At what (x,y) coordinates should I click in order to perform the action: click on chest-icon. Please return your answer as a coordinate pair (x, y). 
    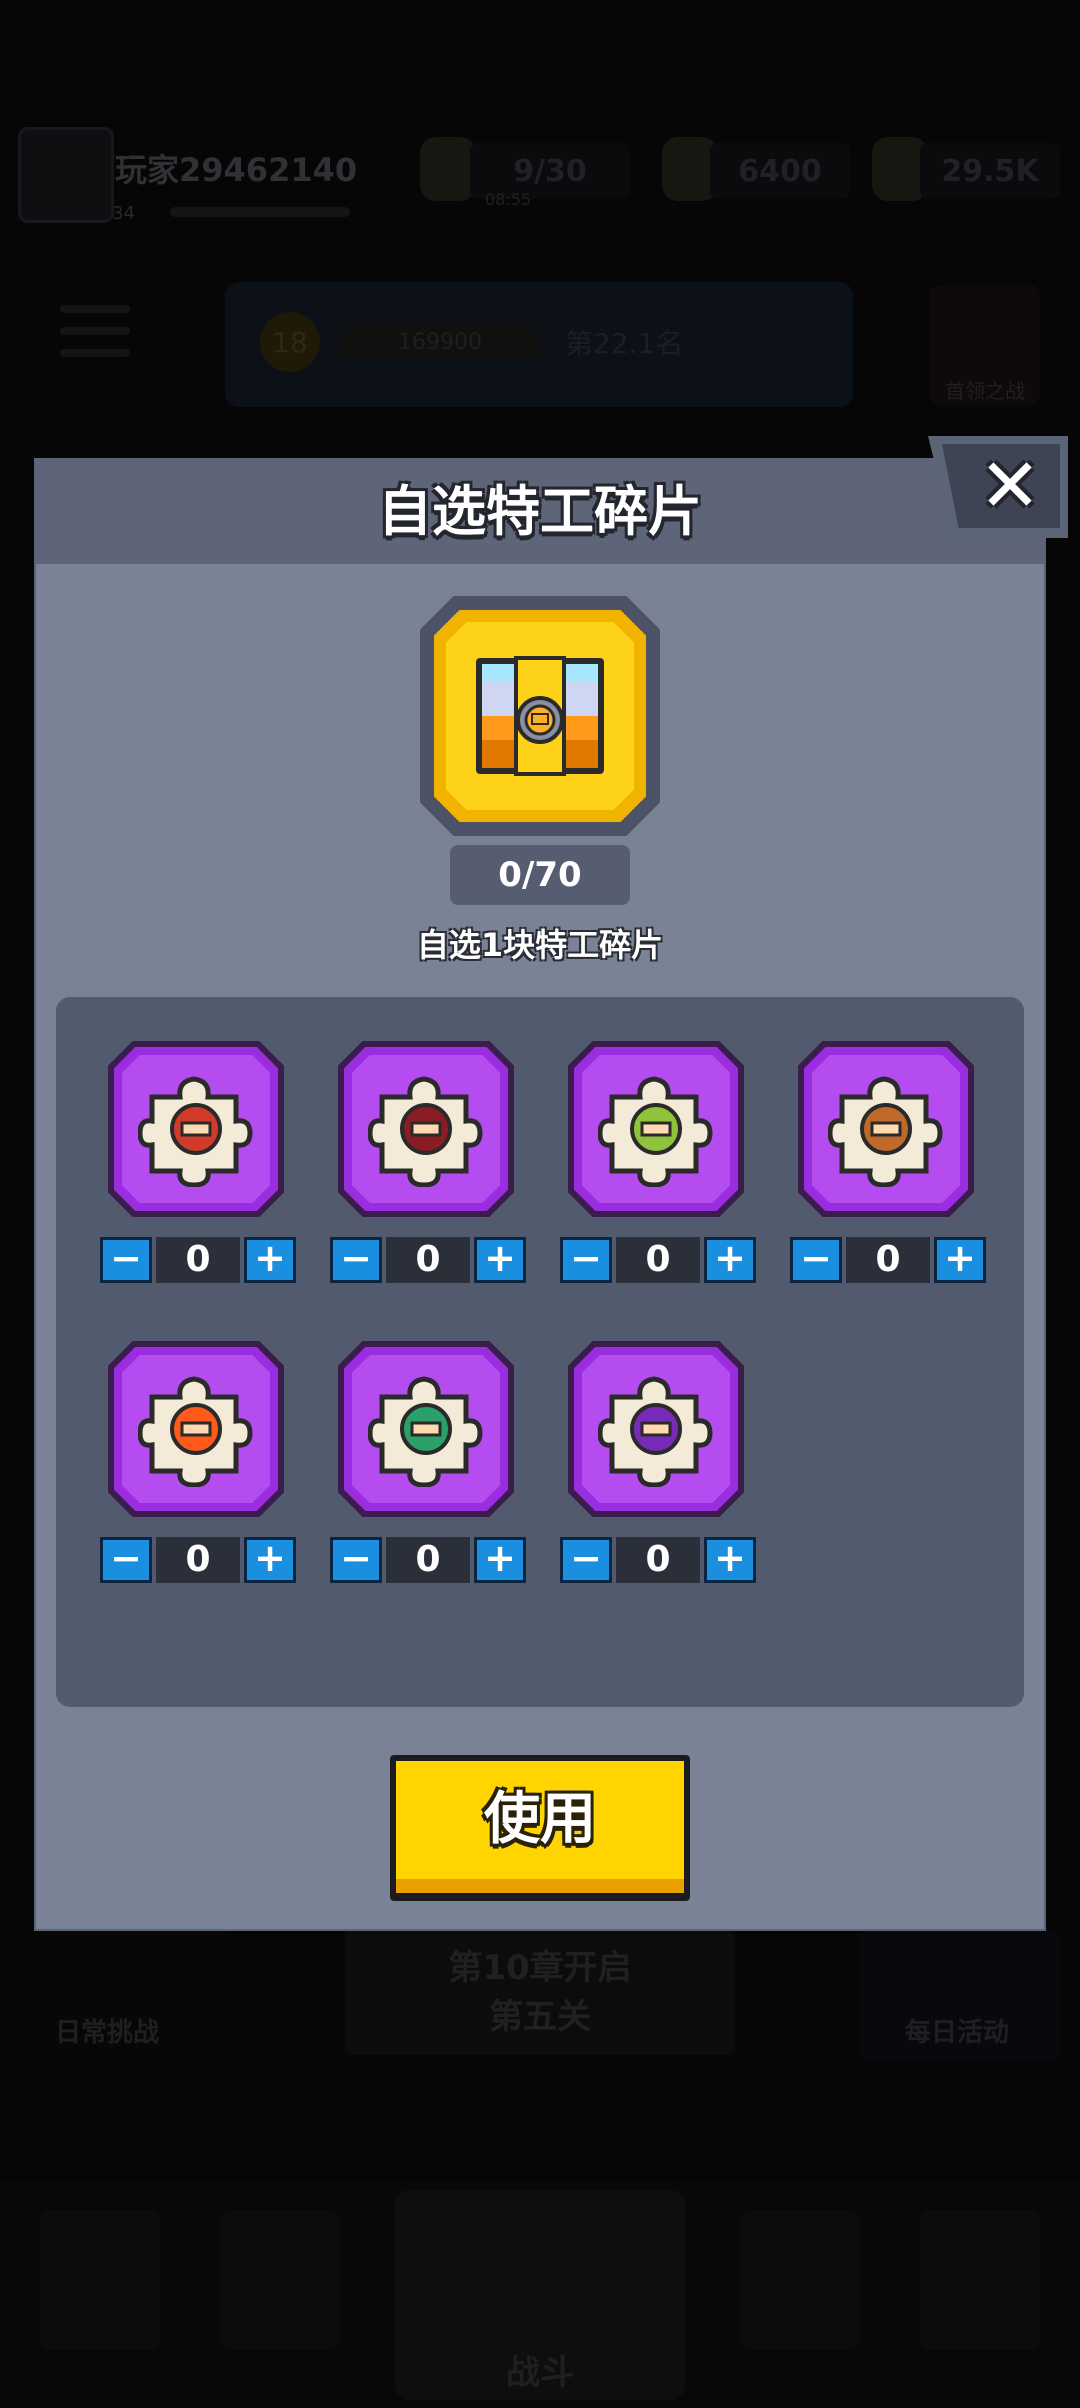
    Looking at the image, I should click on (540, 716).